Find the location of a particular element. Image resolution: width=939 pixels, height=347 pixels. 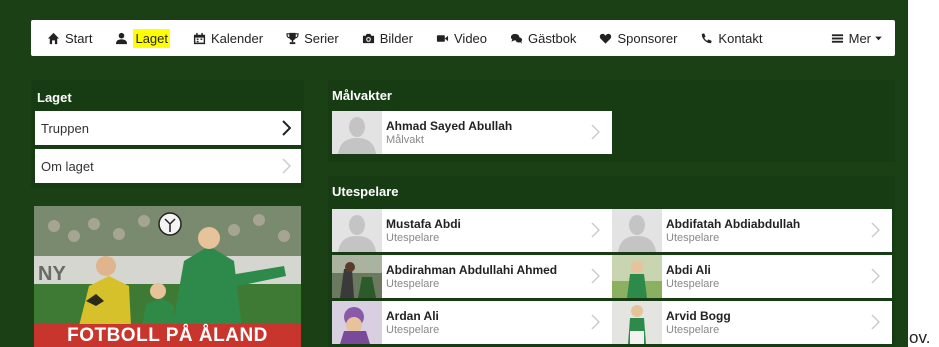

player-card: Abdi Ali Utespelare is located at coordinates (752, 276).